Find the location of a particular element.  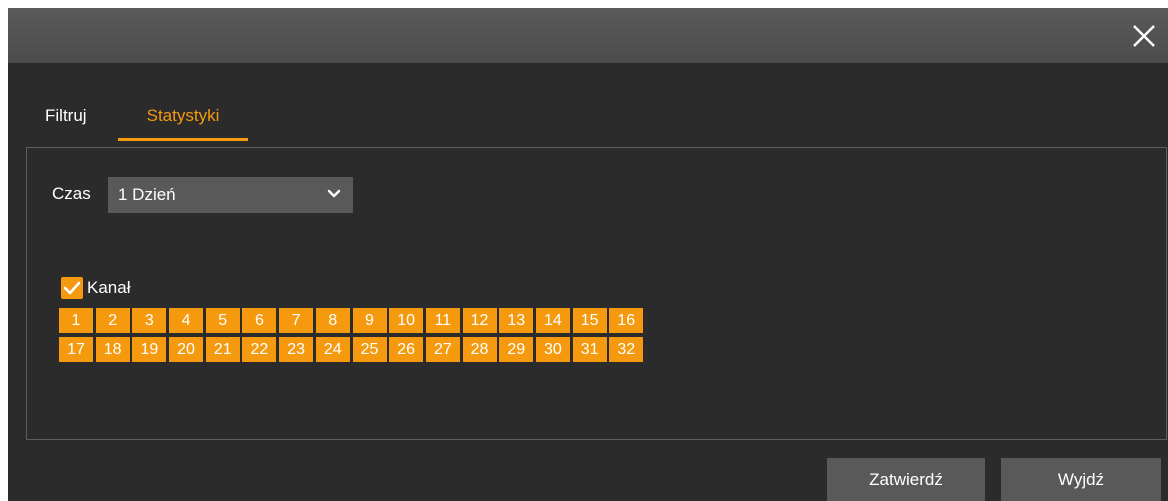

channel-2-button: 2 is located at coordinates (112, 320).